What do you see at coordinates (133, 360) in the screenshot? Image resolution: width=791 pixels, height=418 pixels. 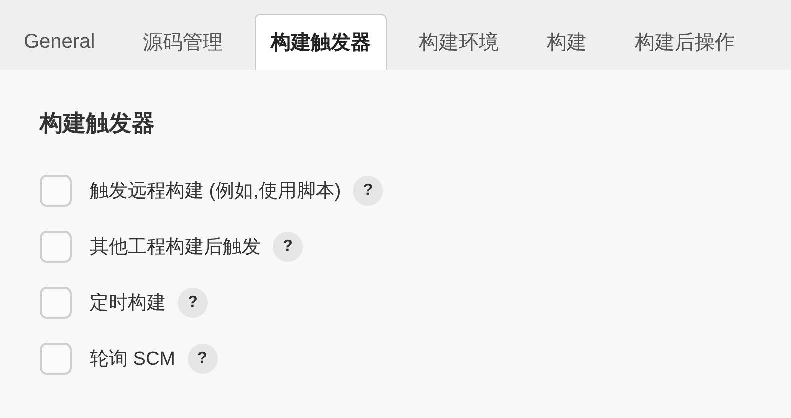 I see `option-label: 轮询 SCM` at bounding box center [133, 360].